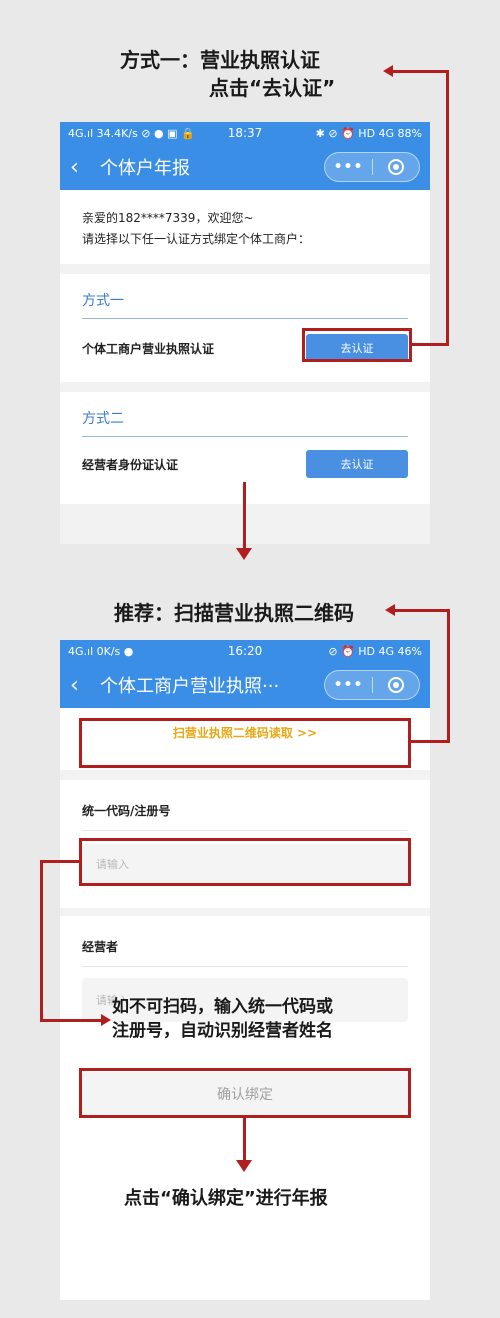 This screenshot has height=1318, width=500. I want to click on back-arrow-icon-2: ‹, so click(81, 685).